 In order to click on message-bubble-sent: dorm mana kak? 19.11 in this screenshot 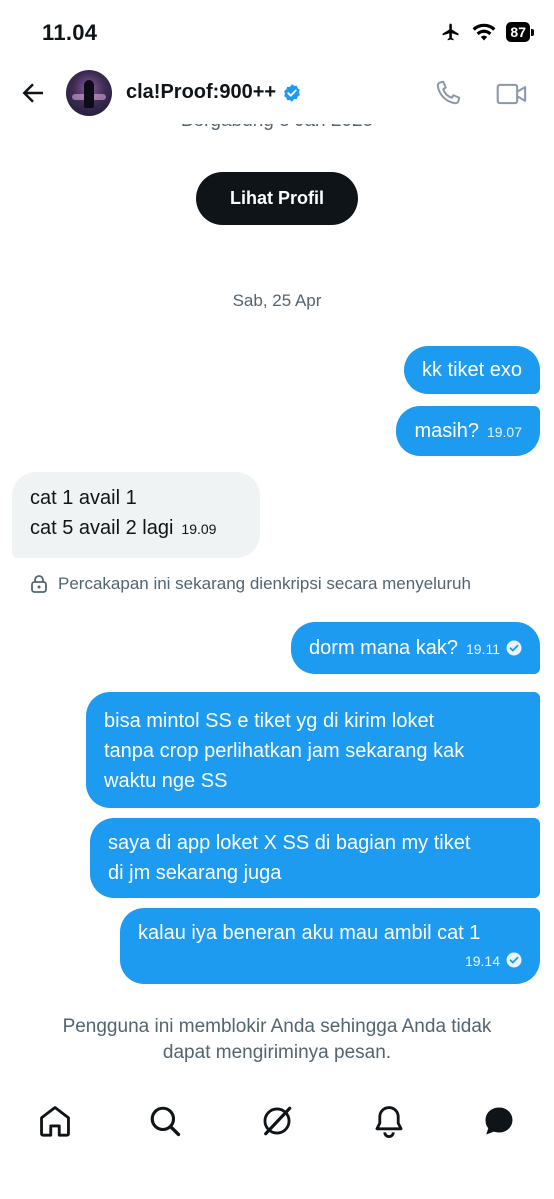, I will do `click(415, 648)`.